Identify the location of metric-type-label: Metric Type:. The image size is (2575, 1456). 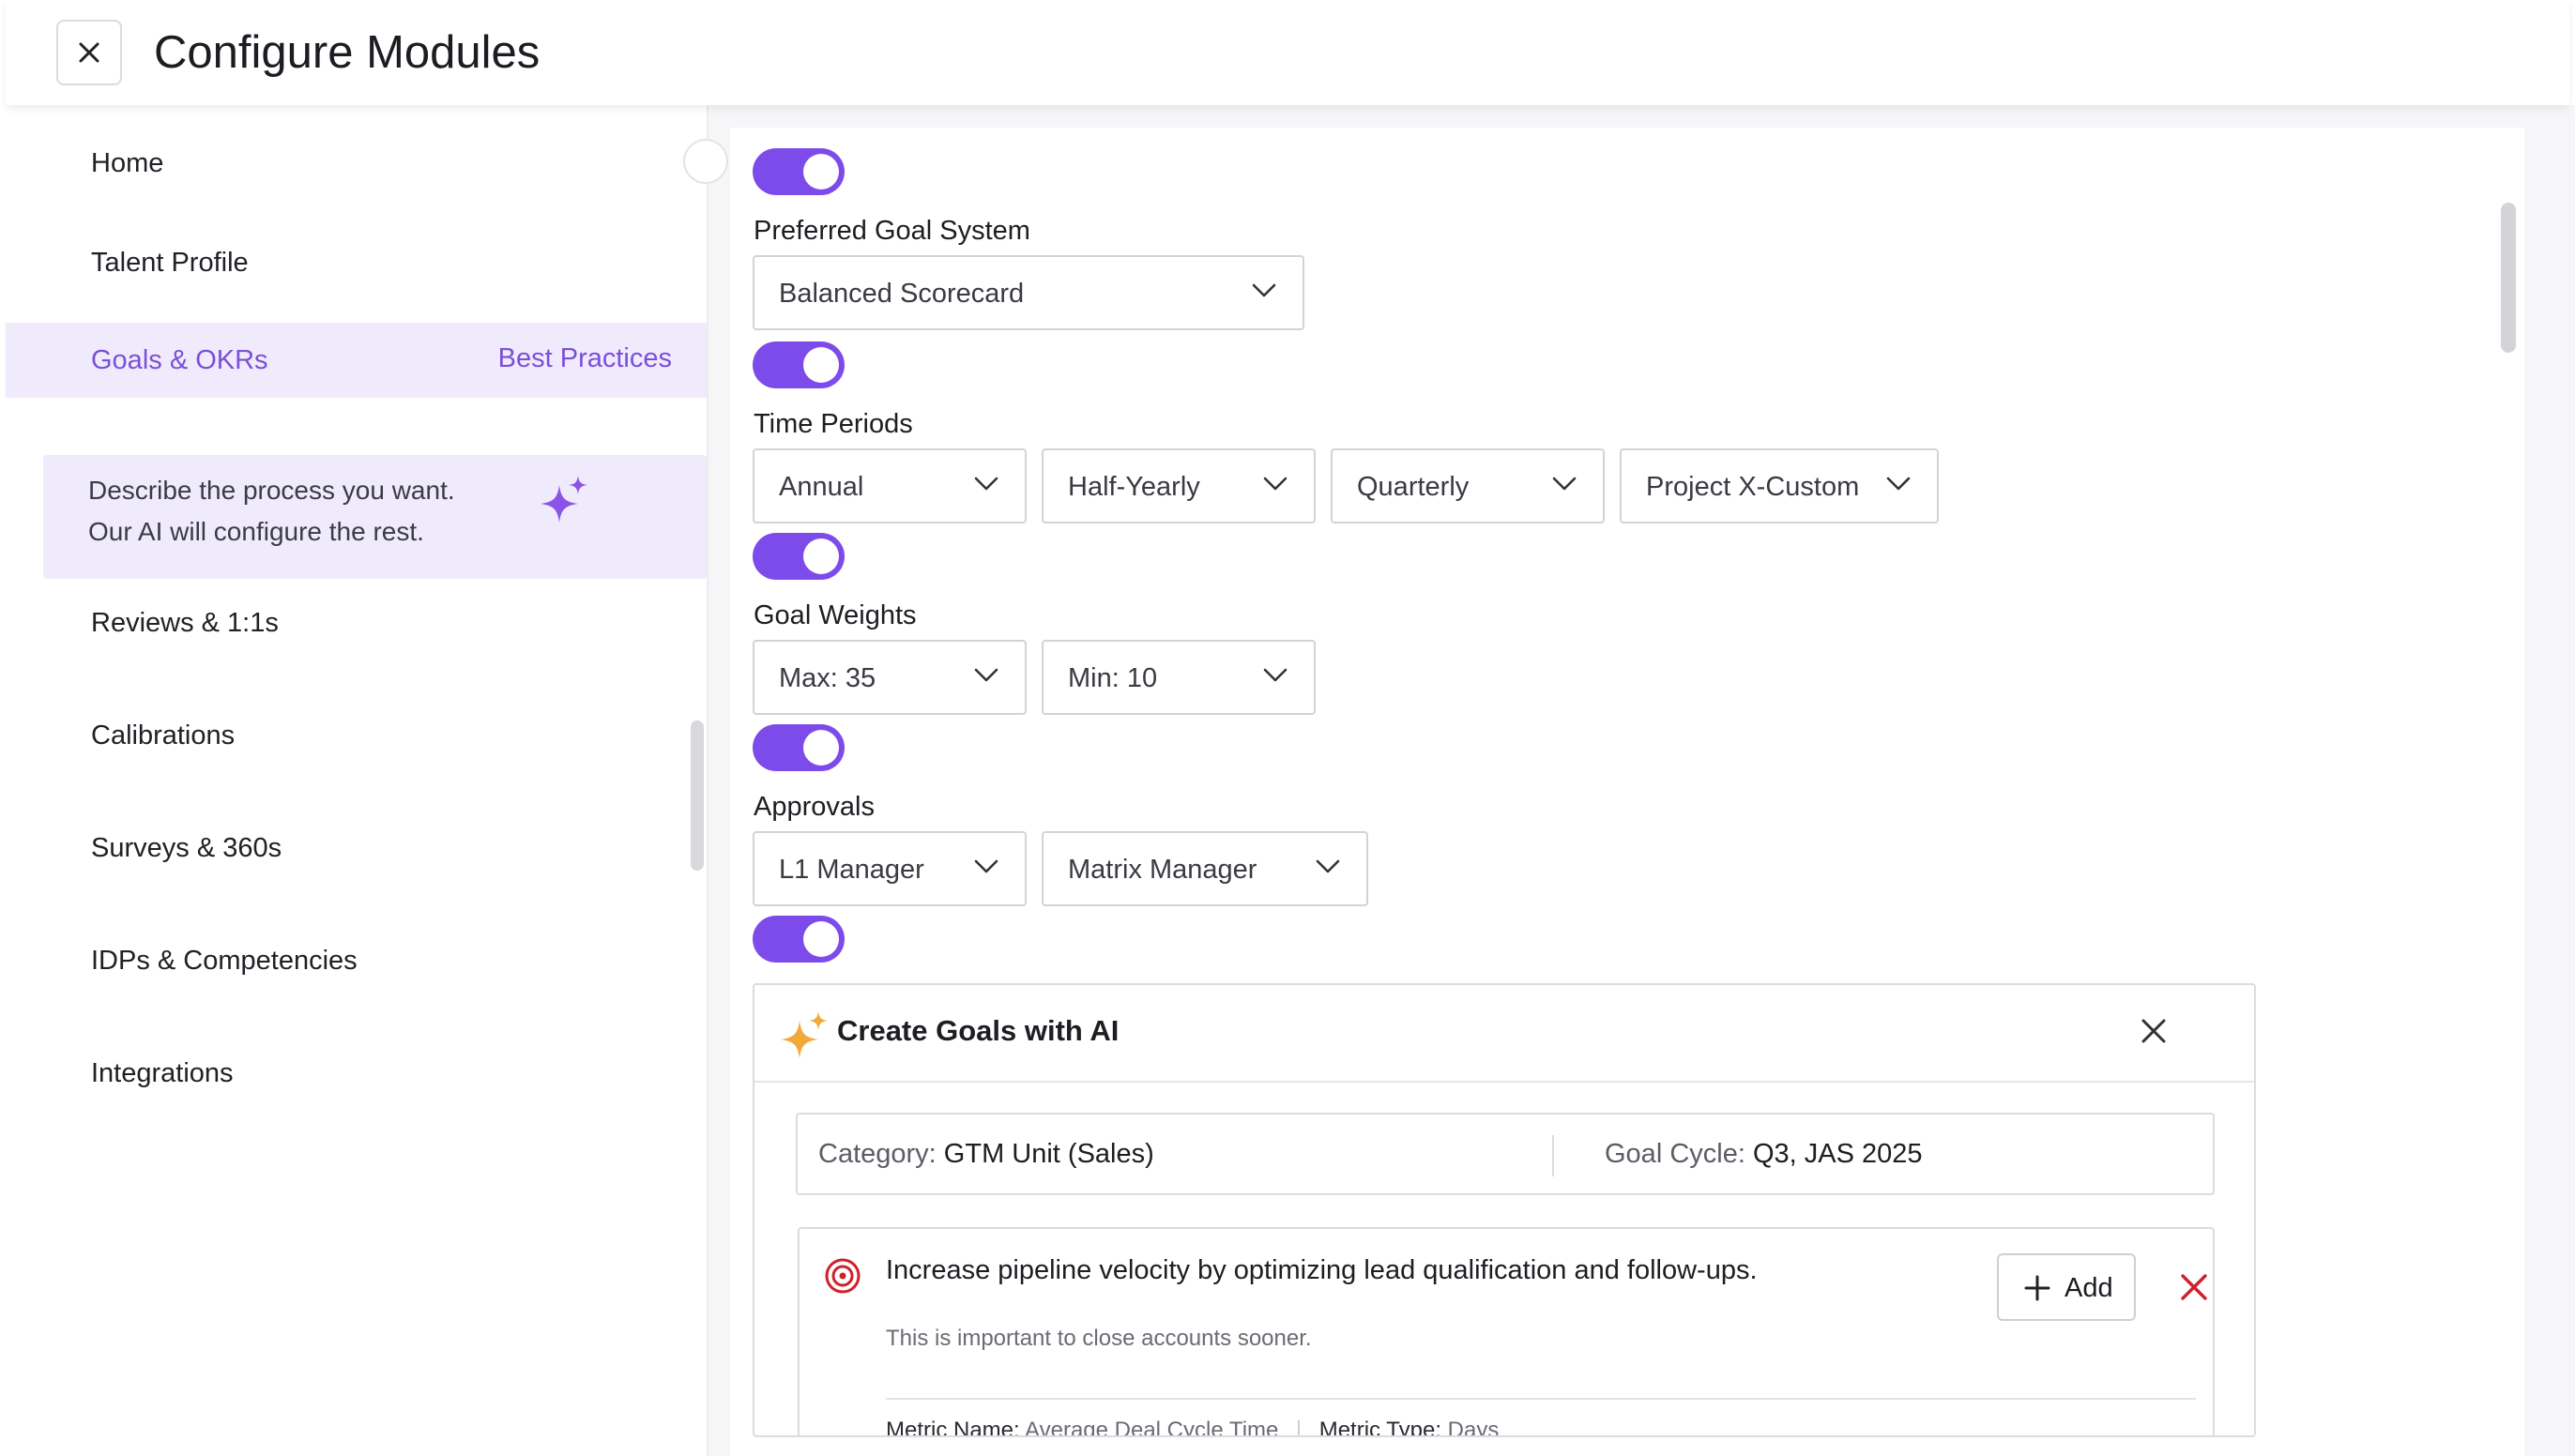
(1380, 1427).